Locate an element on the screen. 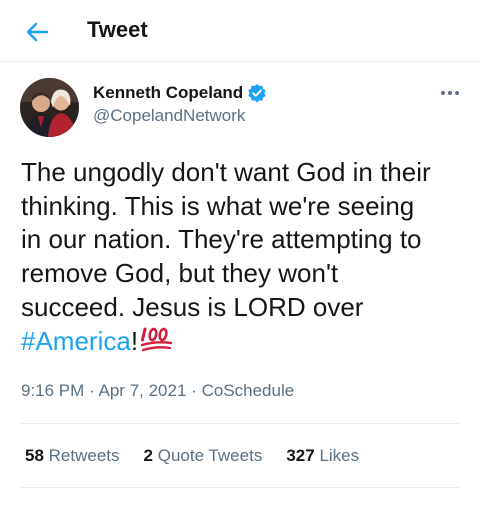 The height and width of the screenshot is (506, 480). author-name: Kenneth Copeland is located at coordinates (168, 93).